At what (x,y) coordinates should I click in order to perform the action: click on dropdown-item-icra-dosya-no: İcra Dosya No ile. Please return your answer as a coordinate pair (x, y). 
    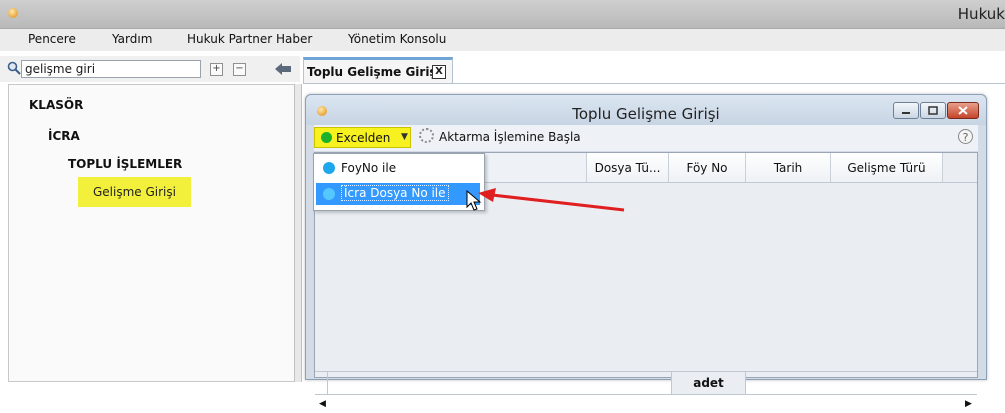
    Looking at the image, I should click on (398, 194).